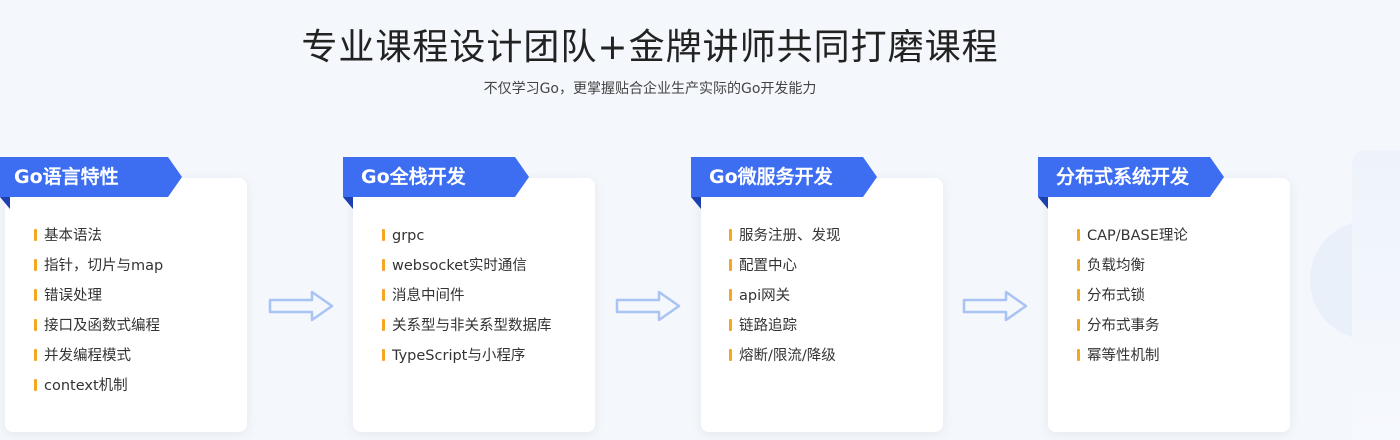 The image size is (1400, 440). Describe the element at coordinates (1376, 295) in the screenshot. I see `decorative-card-edge` at that location.